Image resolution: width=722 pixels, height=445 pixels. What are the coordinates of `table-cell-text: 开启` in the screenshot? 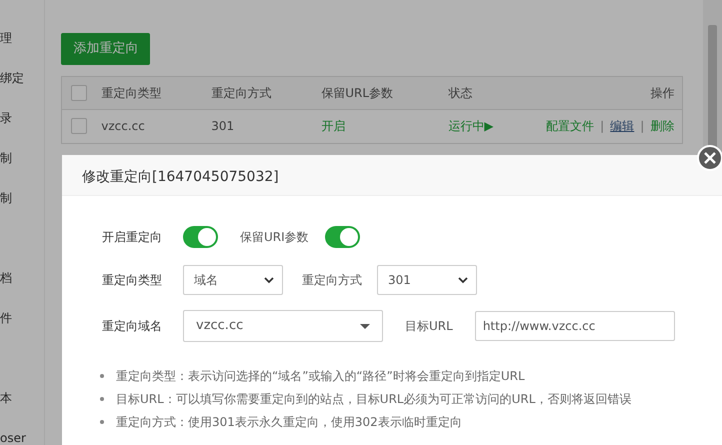 It's located at (333, 126).